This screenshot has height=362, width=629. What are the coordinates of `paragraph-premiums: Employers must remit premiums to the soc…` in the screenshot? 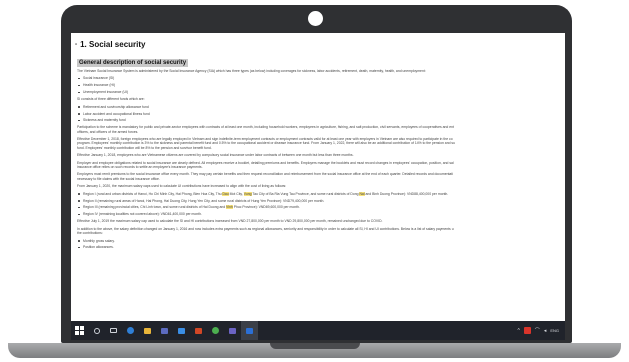 It's located at (317, 176).